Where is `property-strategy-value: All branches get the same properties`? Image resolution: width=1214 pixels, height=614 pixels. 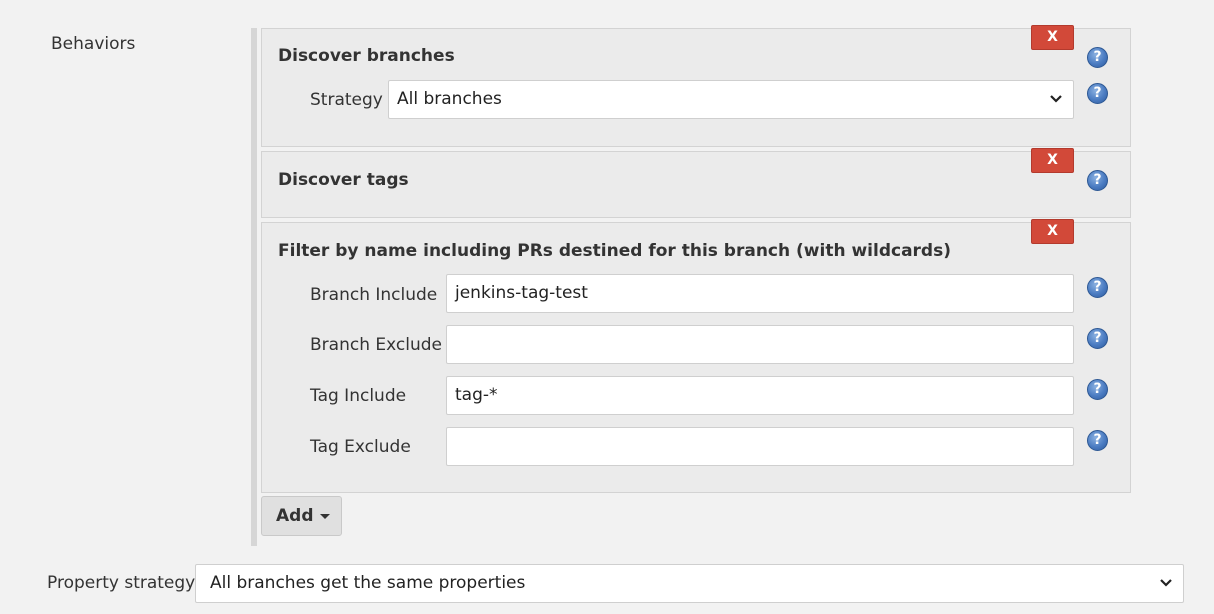
property-strategy-value: All branches get the same properties is located at coordinates (368, 583).